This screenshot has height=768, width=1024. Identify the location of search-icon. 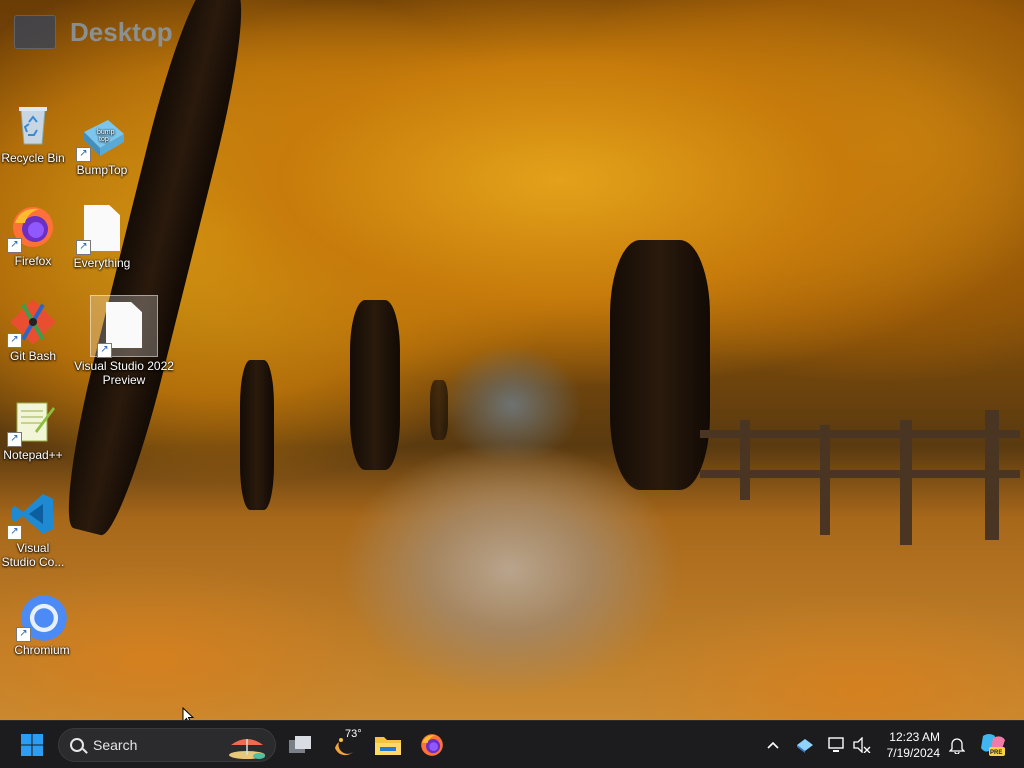
(77, 745).